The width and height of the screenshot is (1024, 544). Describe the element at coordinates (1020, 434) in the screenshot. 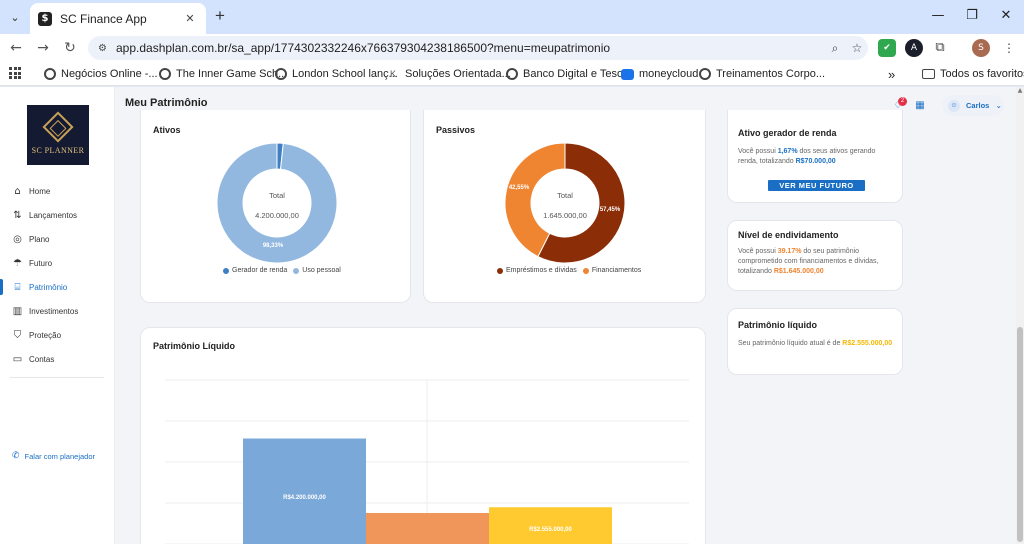

I see `scroll-thumb` at that location.